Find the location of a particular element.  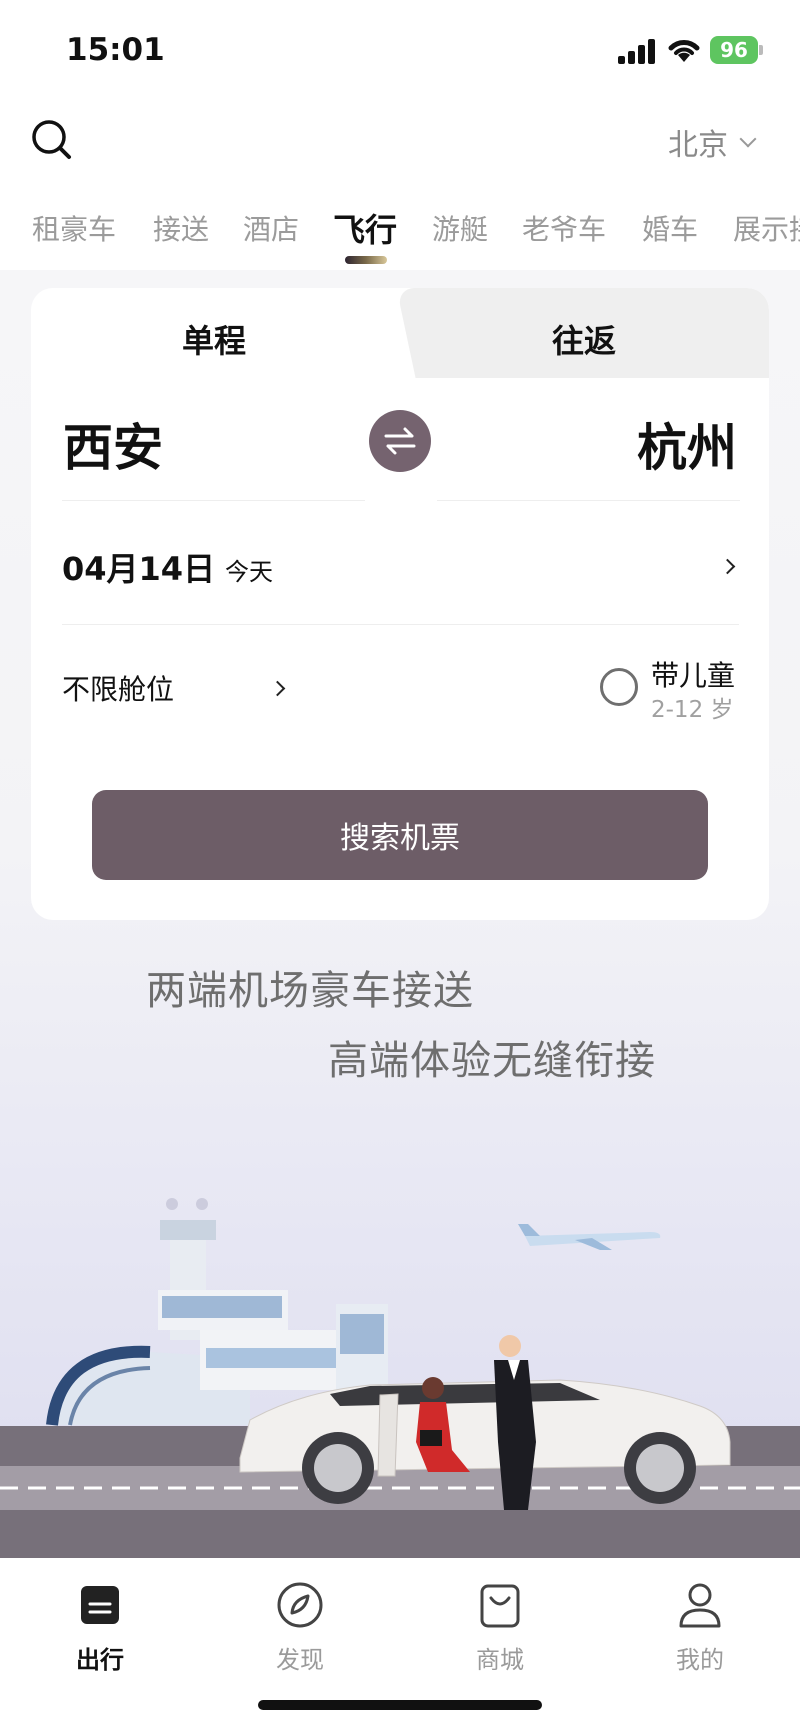

tab-round-trip: 往返 is located at coordinates (584, 339).